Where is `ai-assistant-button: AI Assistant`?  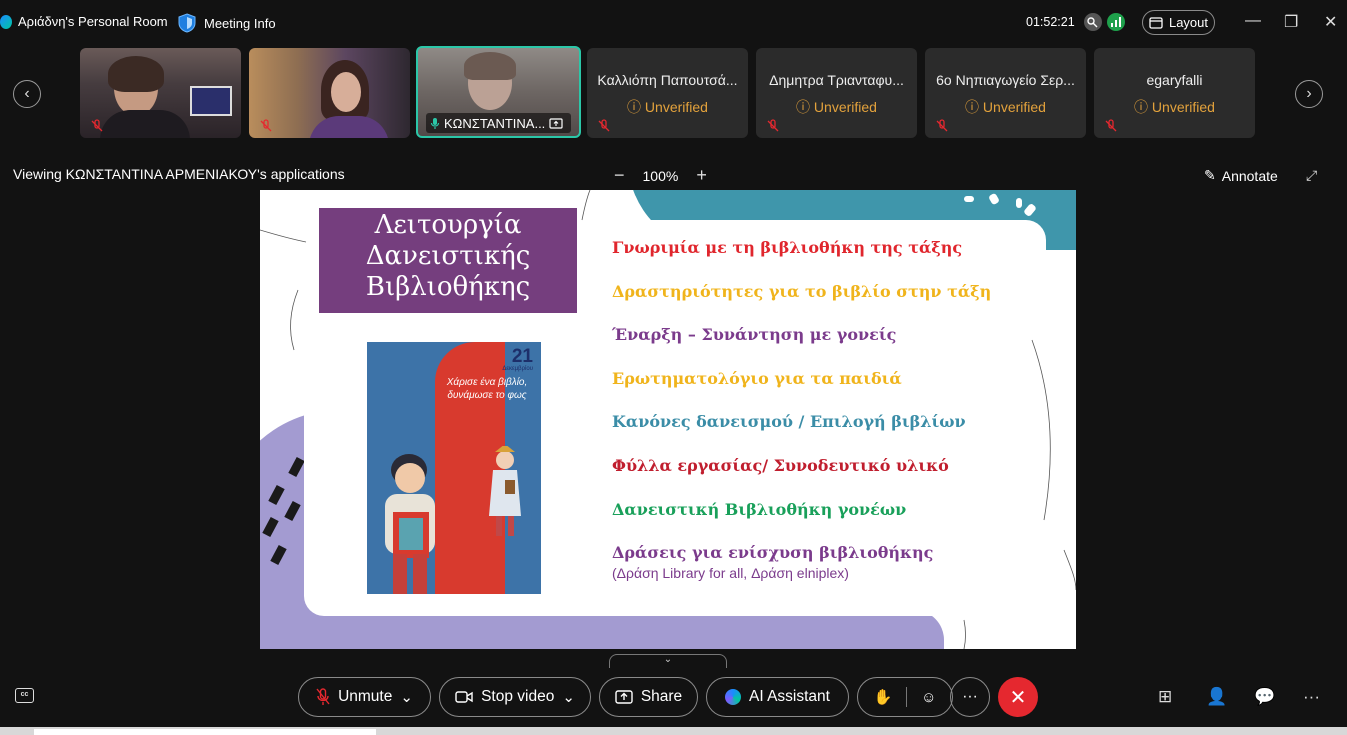 ai-assistant-button: AI Assistant is located at coordinates (777, 697).